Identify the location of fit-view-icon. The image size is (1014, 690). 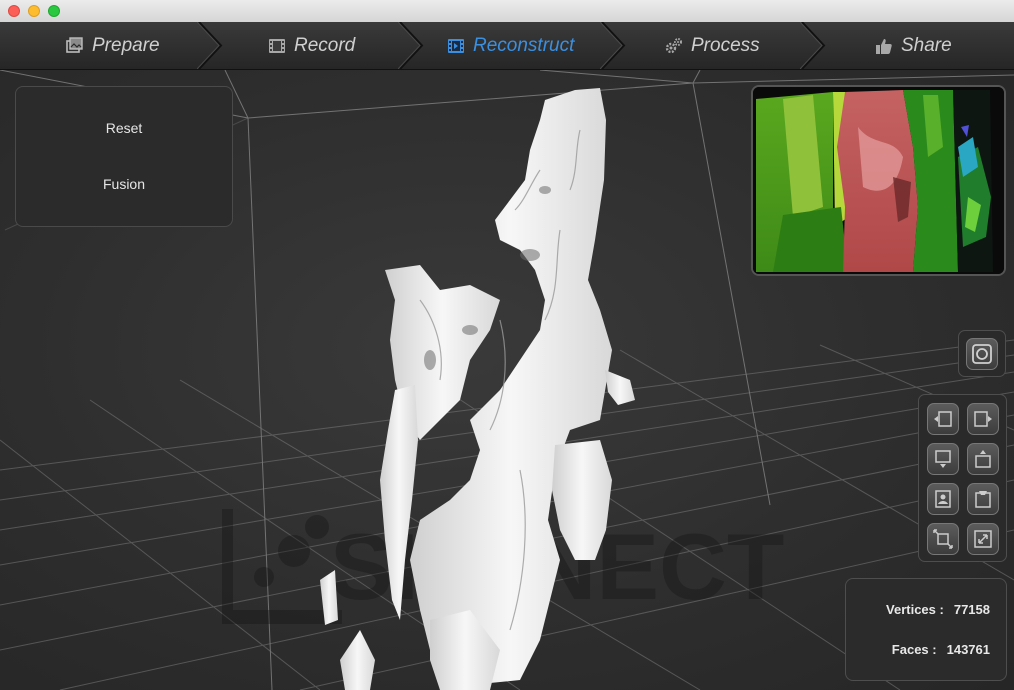
(943, 539).